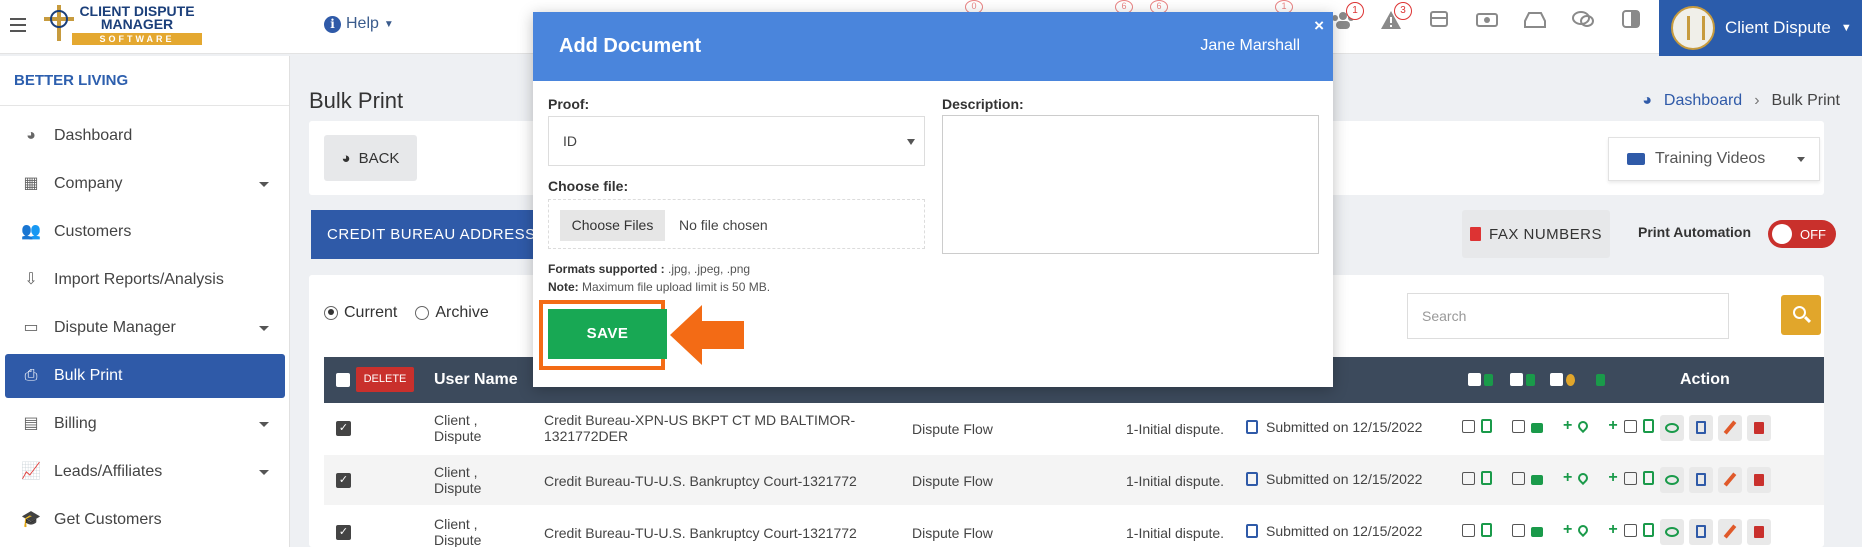 This screenshot has height=547, width=1862. Describe the element at coordinates (1631, 22) in the screenshot. I see `collapse-icon` at that location.